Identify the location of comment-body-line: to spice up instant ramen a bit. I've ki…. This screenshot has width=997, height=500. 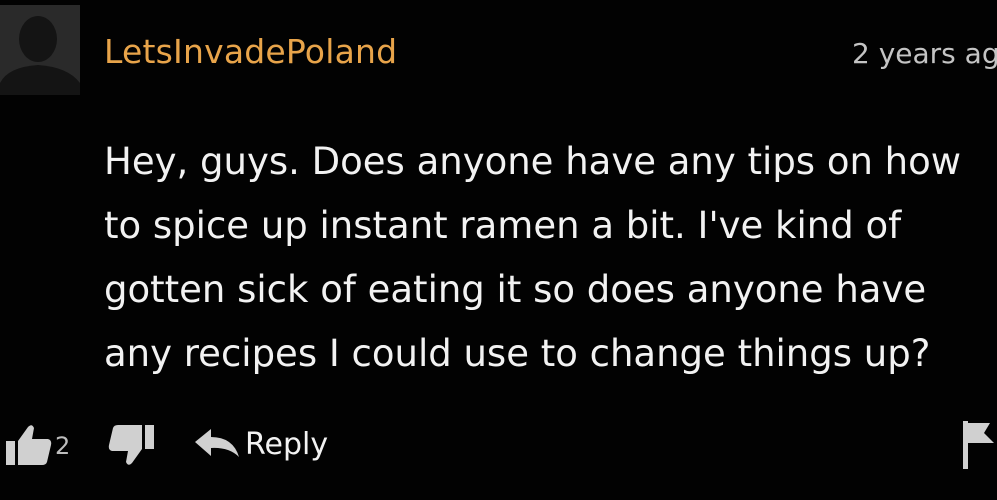
(503, 225).